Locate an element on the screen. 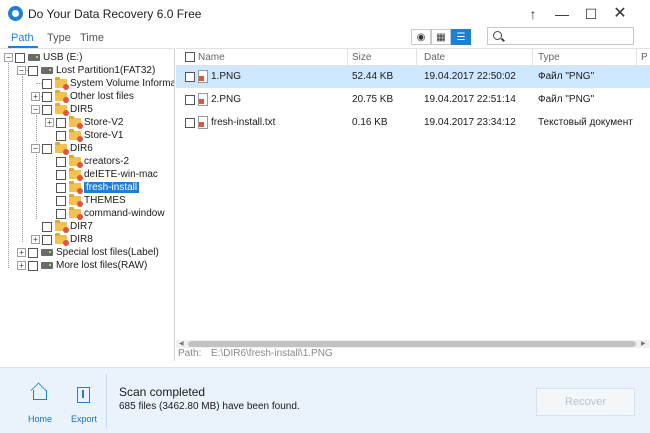 This screenshot has width=650, height=433. list-header: Name Size Date Type P is located at coordinates (413, 57).